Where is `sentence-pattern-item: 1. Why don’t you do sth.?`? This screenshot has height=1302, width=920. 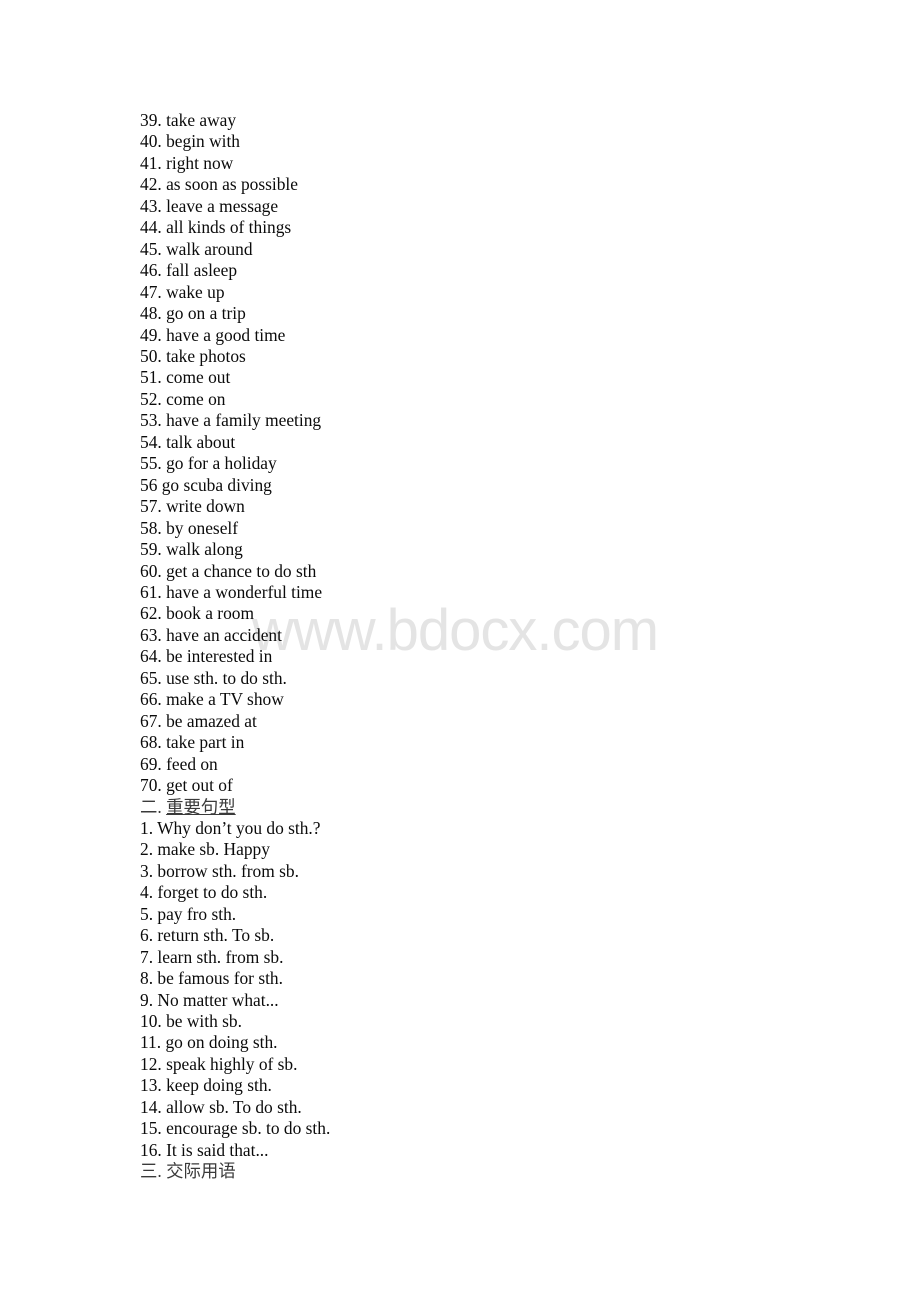
sentence-pattern-item: 1. Why don’t you do sth.? is located at coordinates (230, 827).